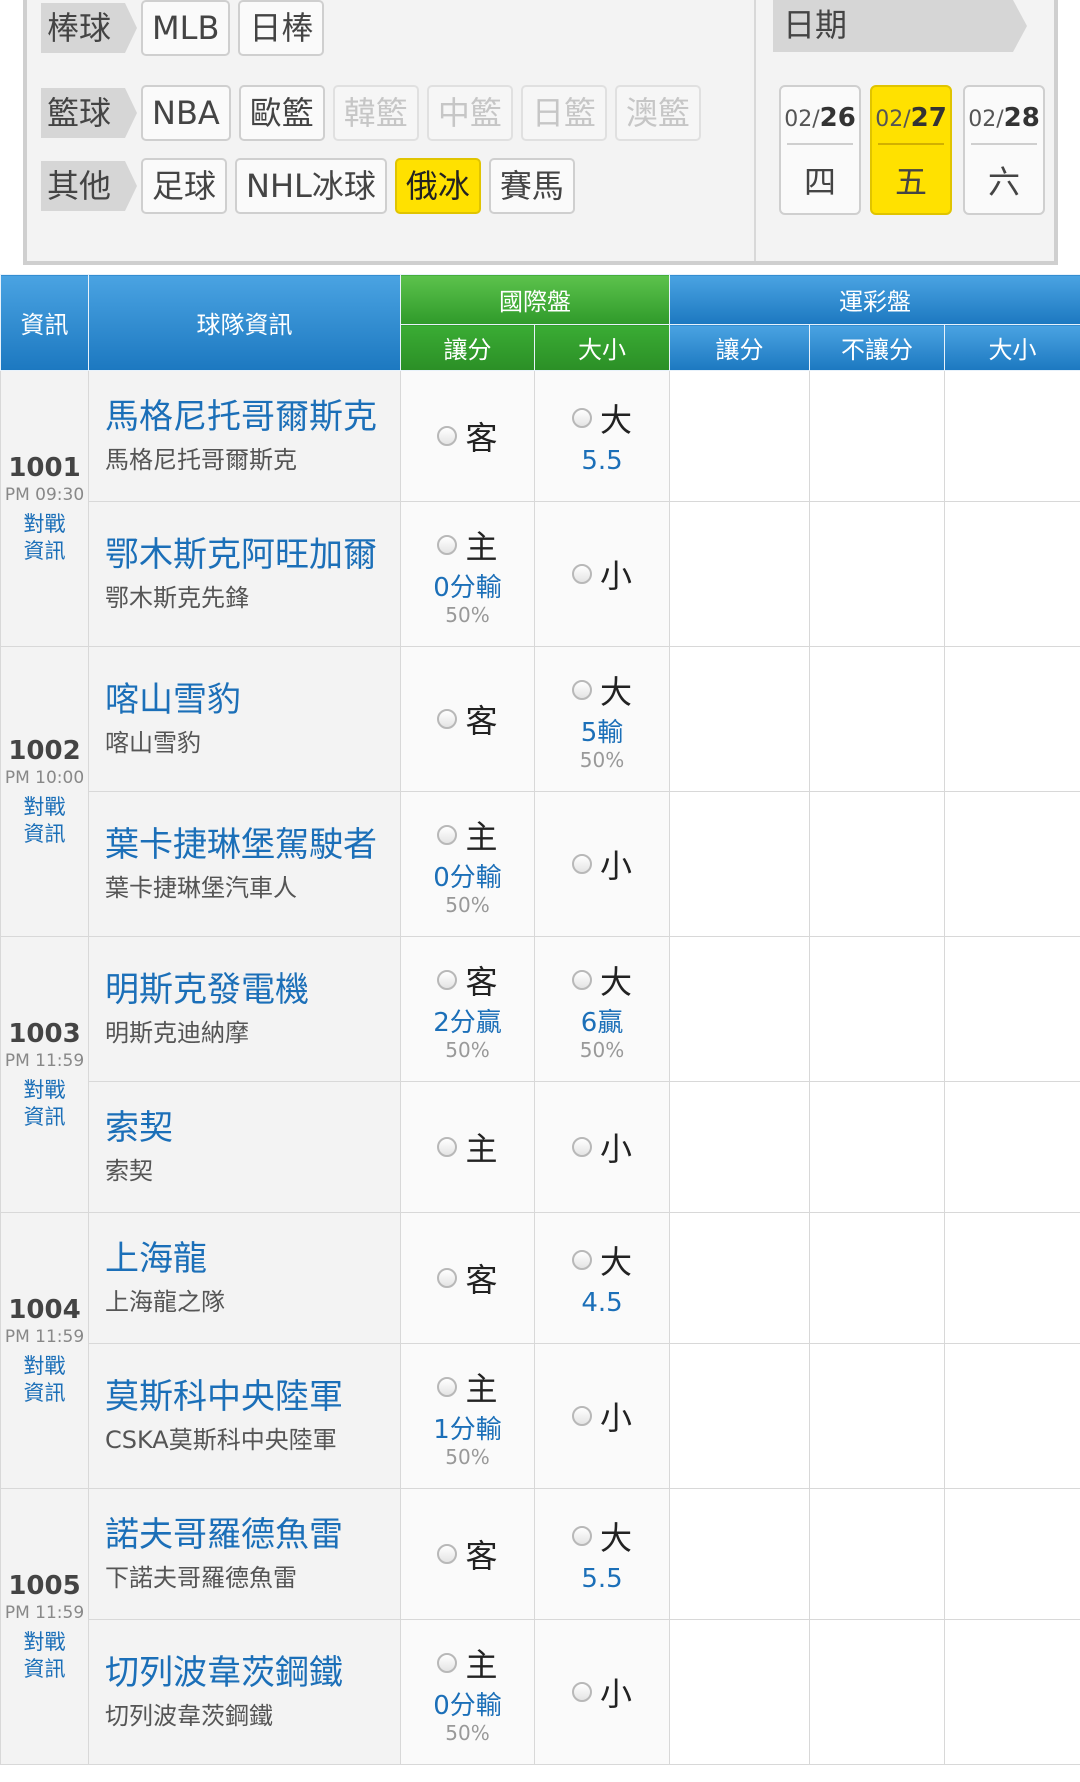 This screenshot has height=1782, width=1080. What do you see at coordinates (467, 347) in the screenshot?
I see `header-intl-spread: 讓分` at bounding box center [467, 347].